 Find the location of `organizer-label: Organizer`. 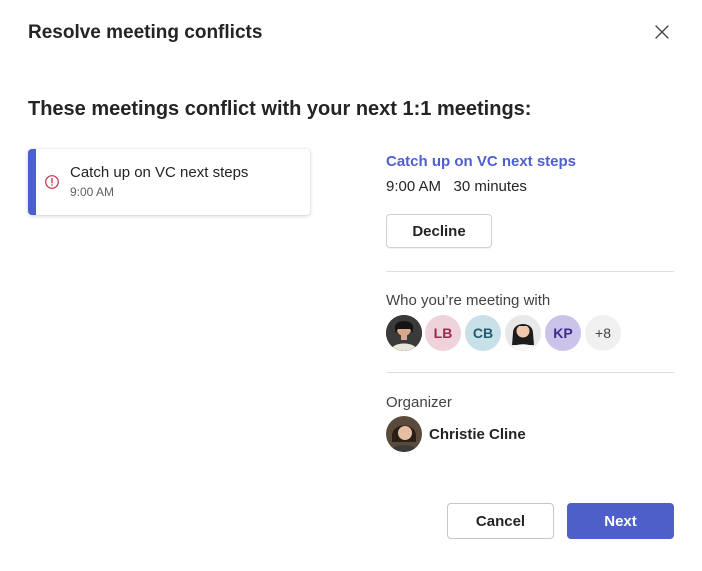

organizer-label: Organizer is located at coordinates (419, 402).